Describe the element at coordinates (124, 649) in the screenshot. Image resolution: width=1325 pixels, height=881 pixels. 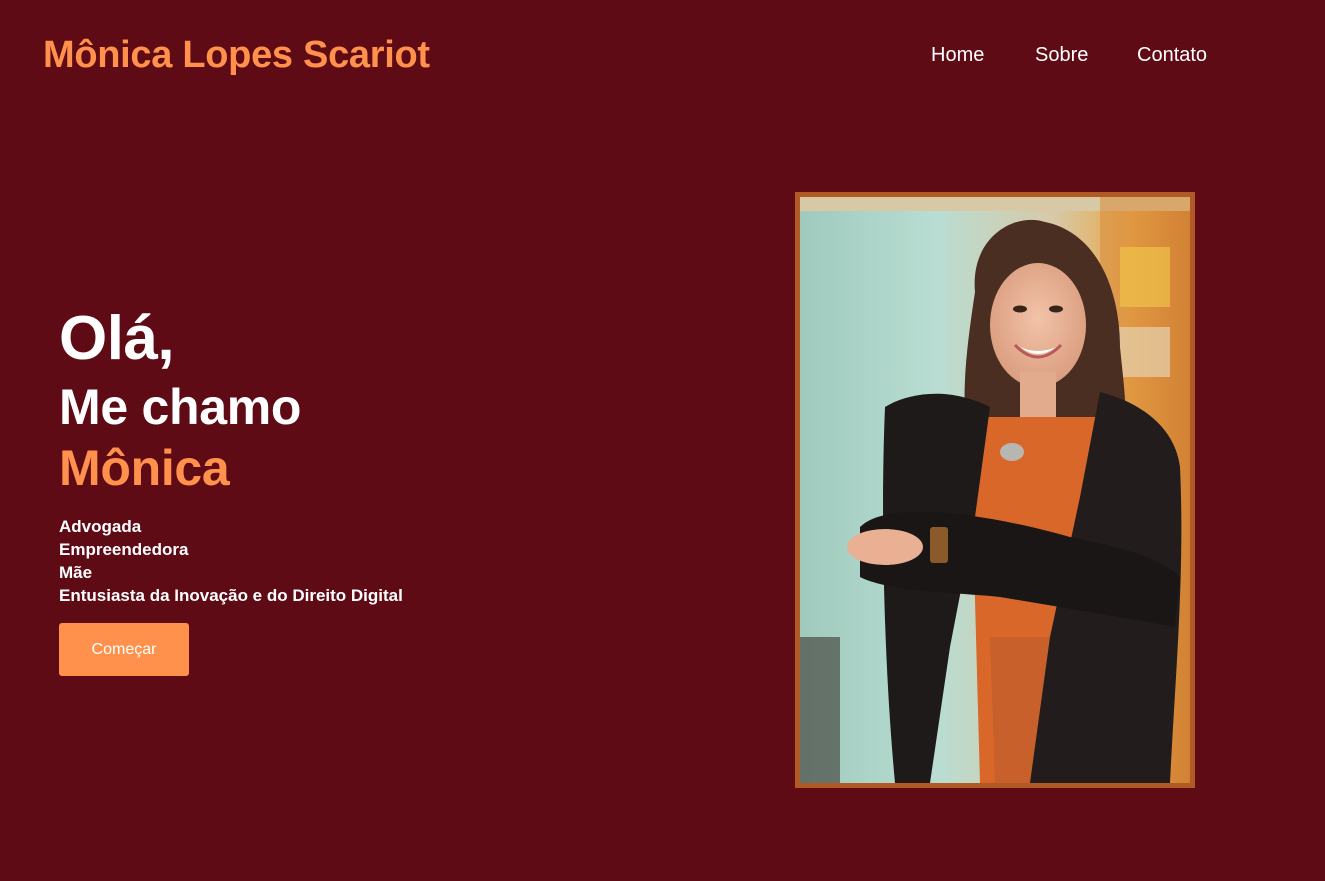
I see `start-button: Começar` at that location.